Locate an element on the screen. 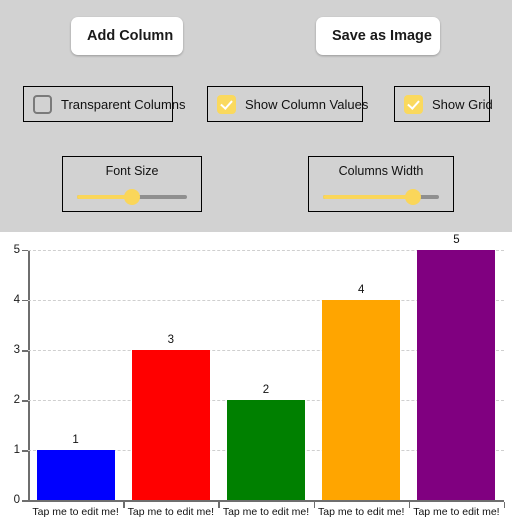 The image size is (512, 518). y-axis is located at coordinates (29, 376).